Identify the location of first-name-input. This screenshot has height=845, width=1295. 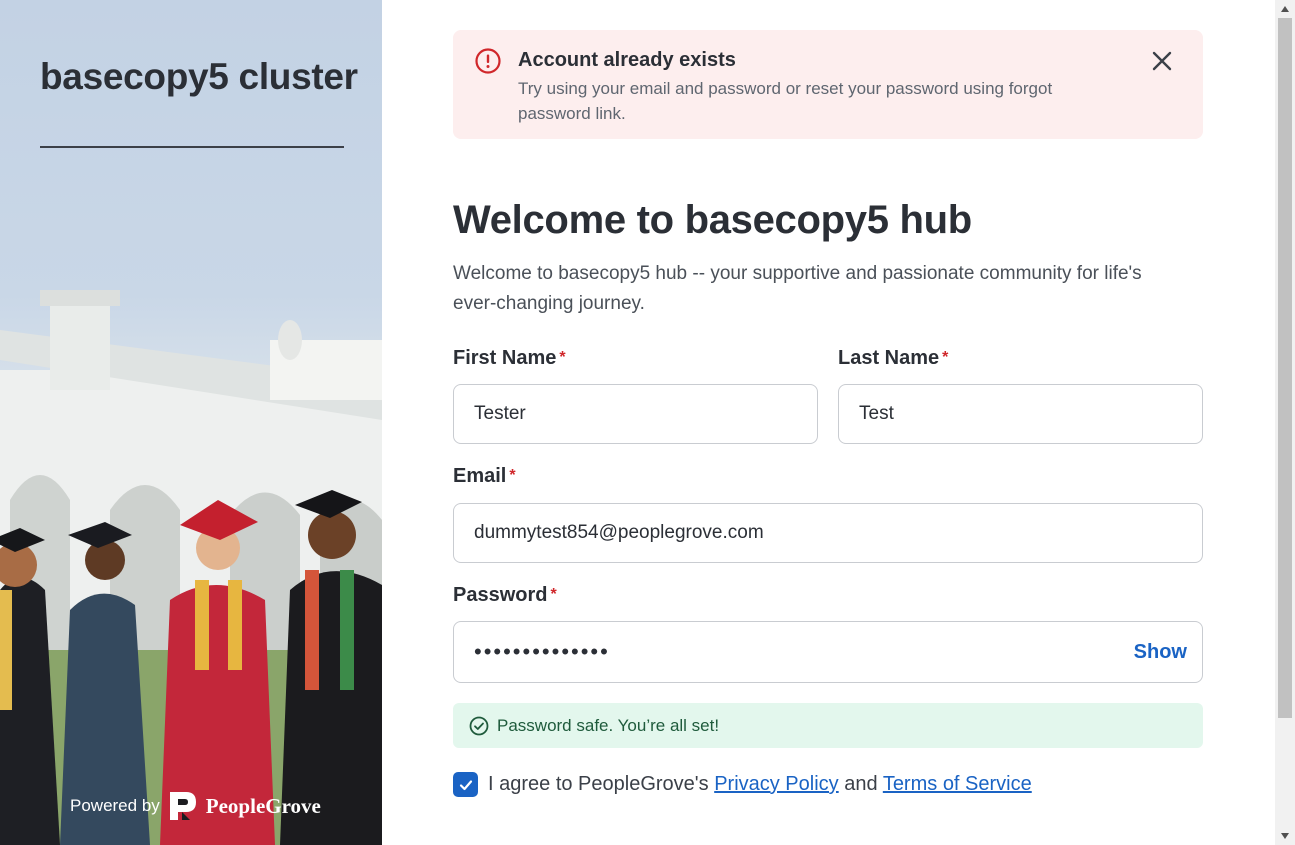
(635, 414).